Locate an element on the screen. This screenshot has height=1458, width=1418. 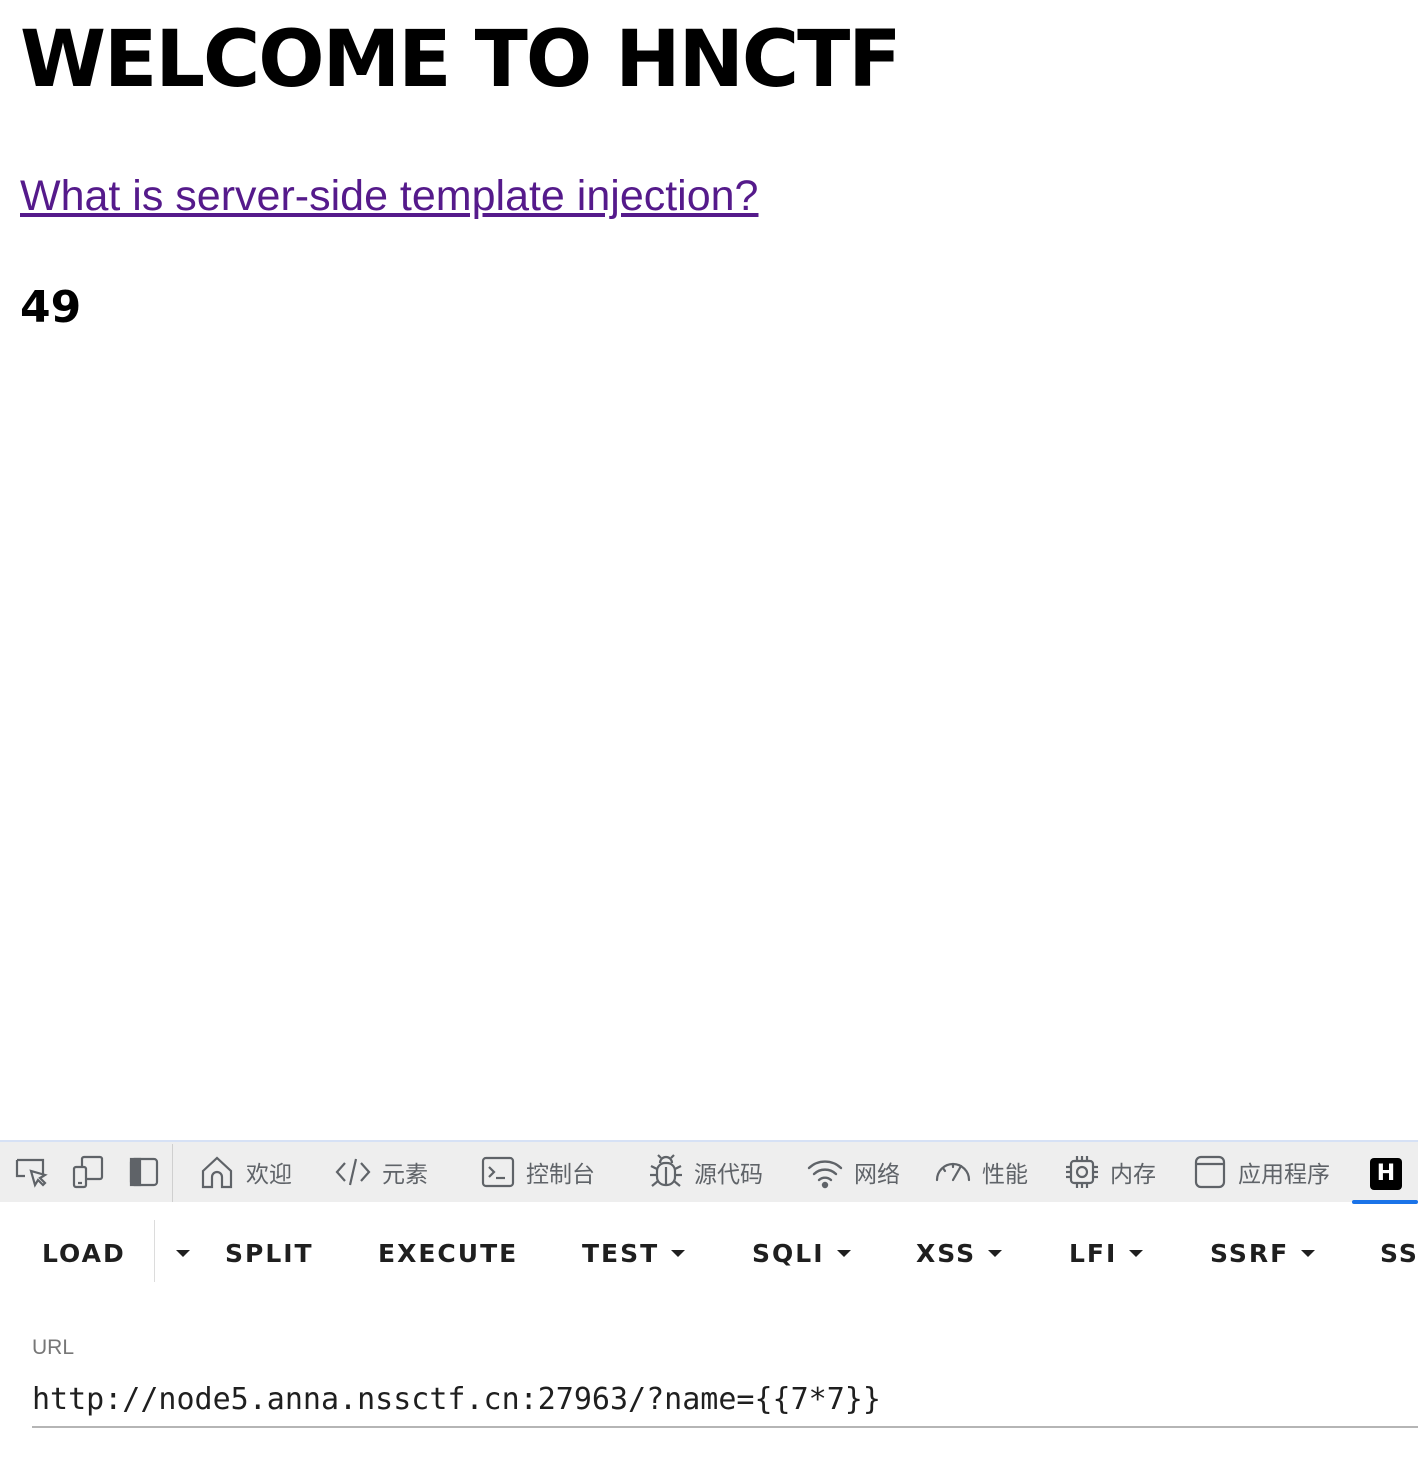
split-button: SPLIT is located at coordinates (269, 1253).